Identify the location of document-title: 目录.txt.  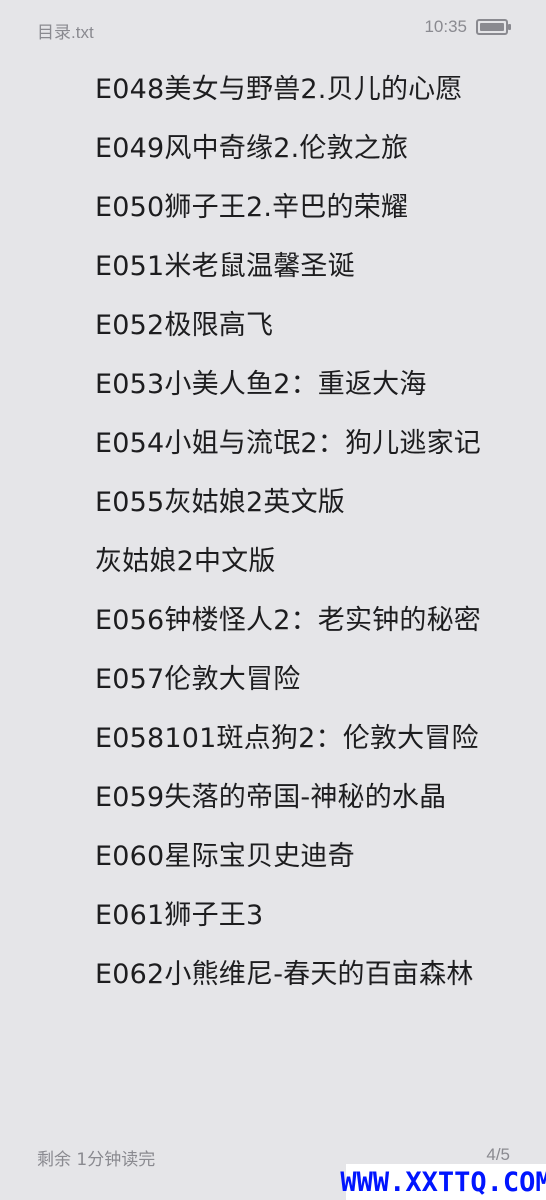
(65, 32).